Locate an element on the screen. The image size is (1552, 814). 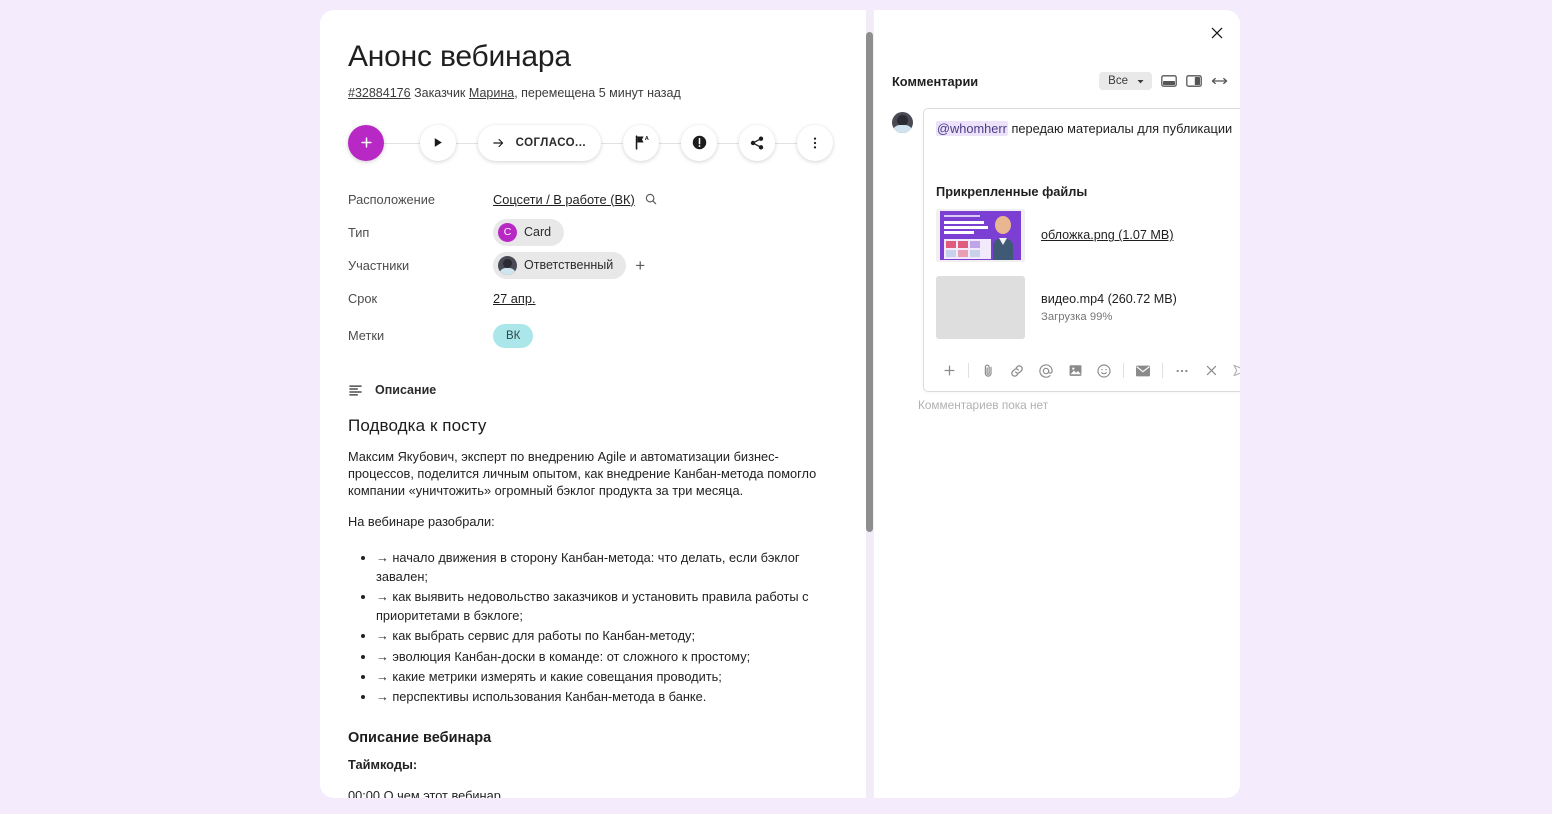
more-horizontal-icon is located at coordinates (1182, 371).